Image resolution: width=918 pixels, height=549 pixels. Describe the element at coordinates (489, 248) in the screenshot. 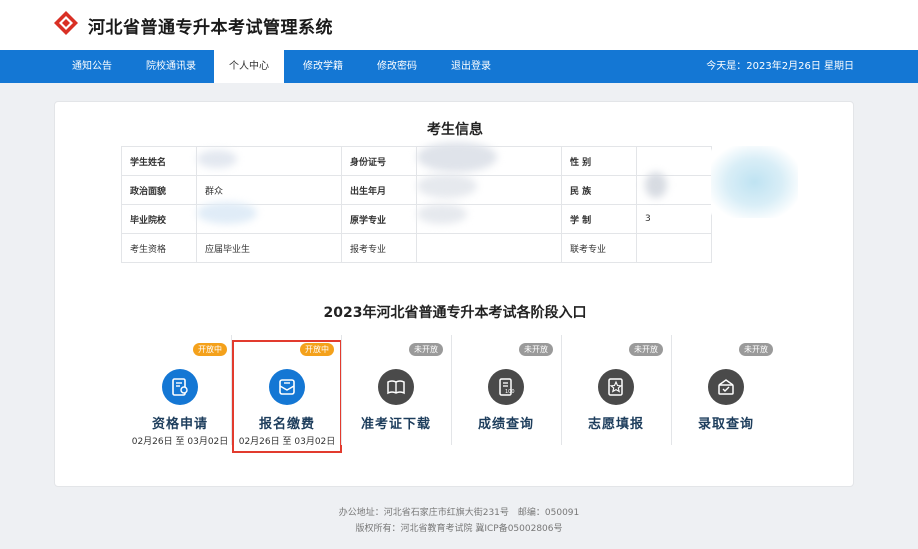

I see `apply-major-value` at that location.